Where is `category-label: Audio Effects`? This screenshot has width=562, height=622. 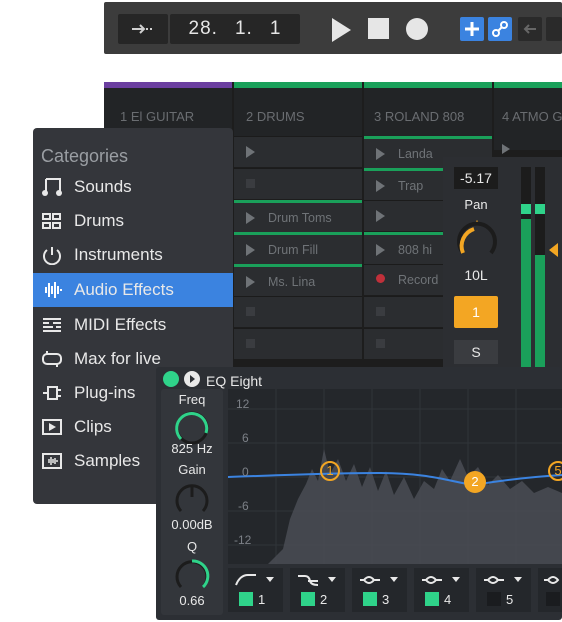
category-label: Audio Effects is located at coordinates (124, 289).